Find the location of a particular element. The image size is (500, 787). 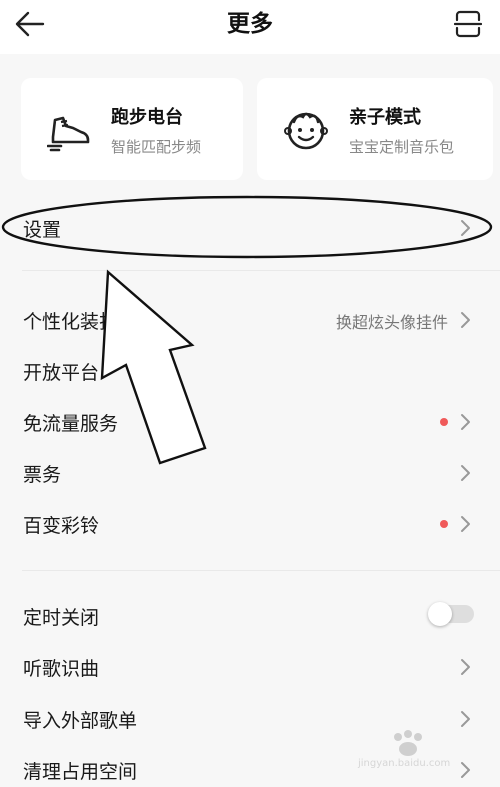

top-bar: 更多 is located at coordinates (250, 27).